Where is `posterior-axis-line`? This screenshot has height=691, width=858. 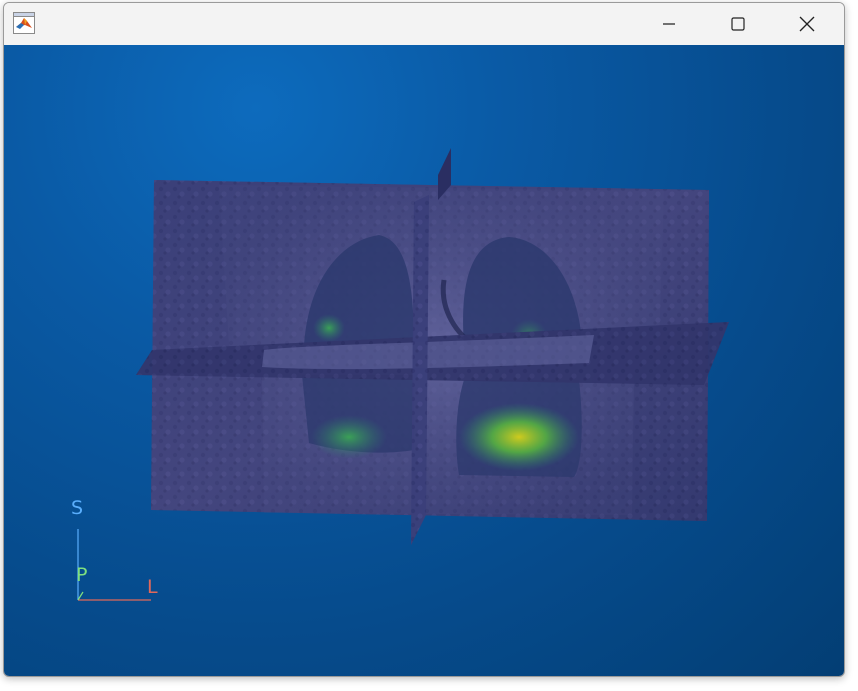 posterior-axis-line is located at coordinates (80, 596).